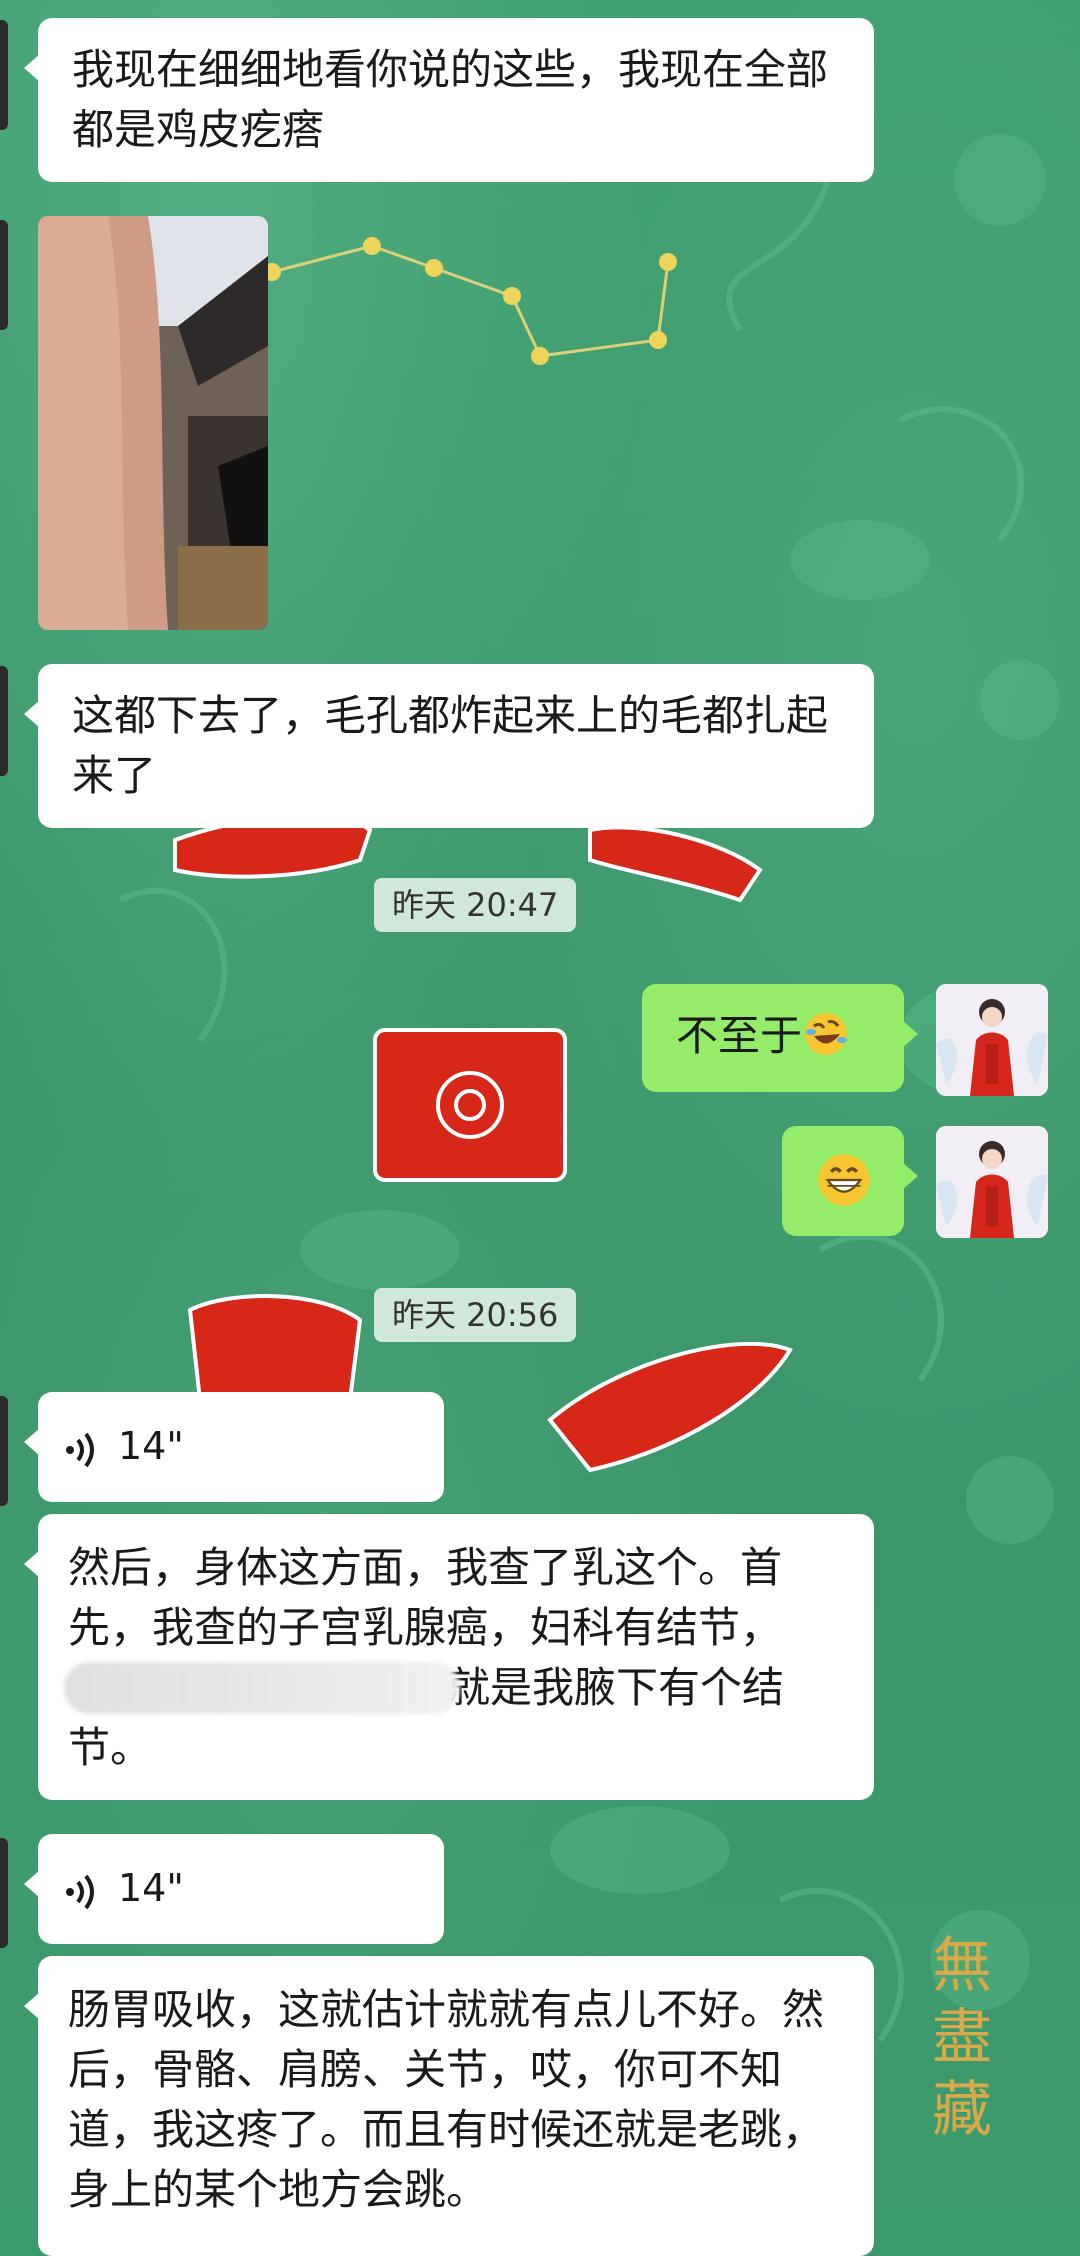 The height and width of the screenshot is (2256, 1080). I want to click on background-seal-text: 無盡藏, so click(962, 2038).